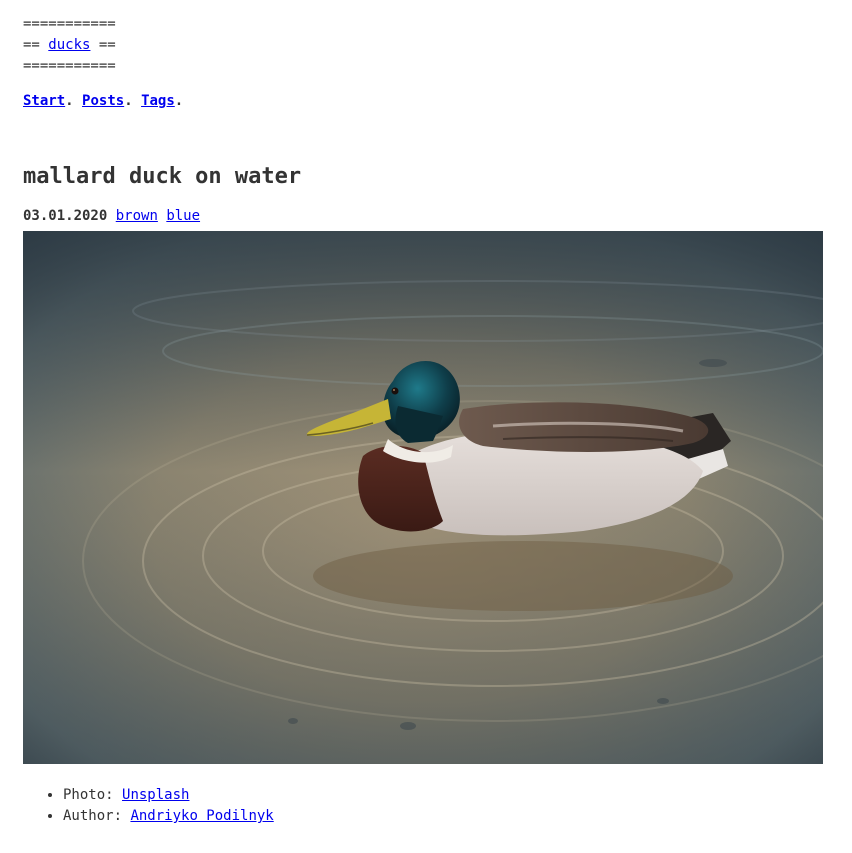 This screenshot has width=852, height=853. Describe the element at coordinates (423, 45) in the screenshot. I see `site-banner: =========== == ducks == ===========` at that location.